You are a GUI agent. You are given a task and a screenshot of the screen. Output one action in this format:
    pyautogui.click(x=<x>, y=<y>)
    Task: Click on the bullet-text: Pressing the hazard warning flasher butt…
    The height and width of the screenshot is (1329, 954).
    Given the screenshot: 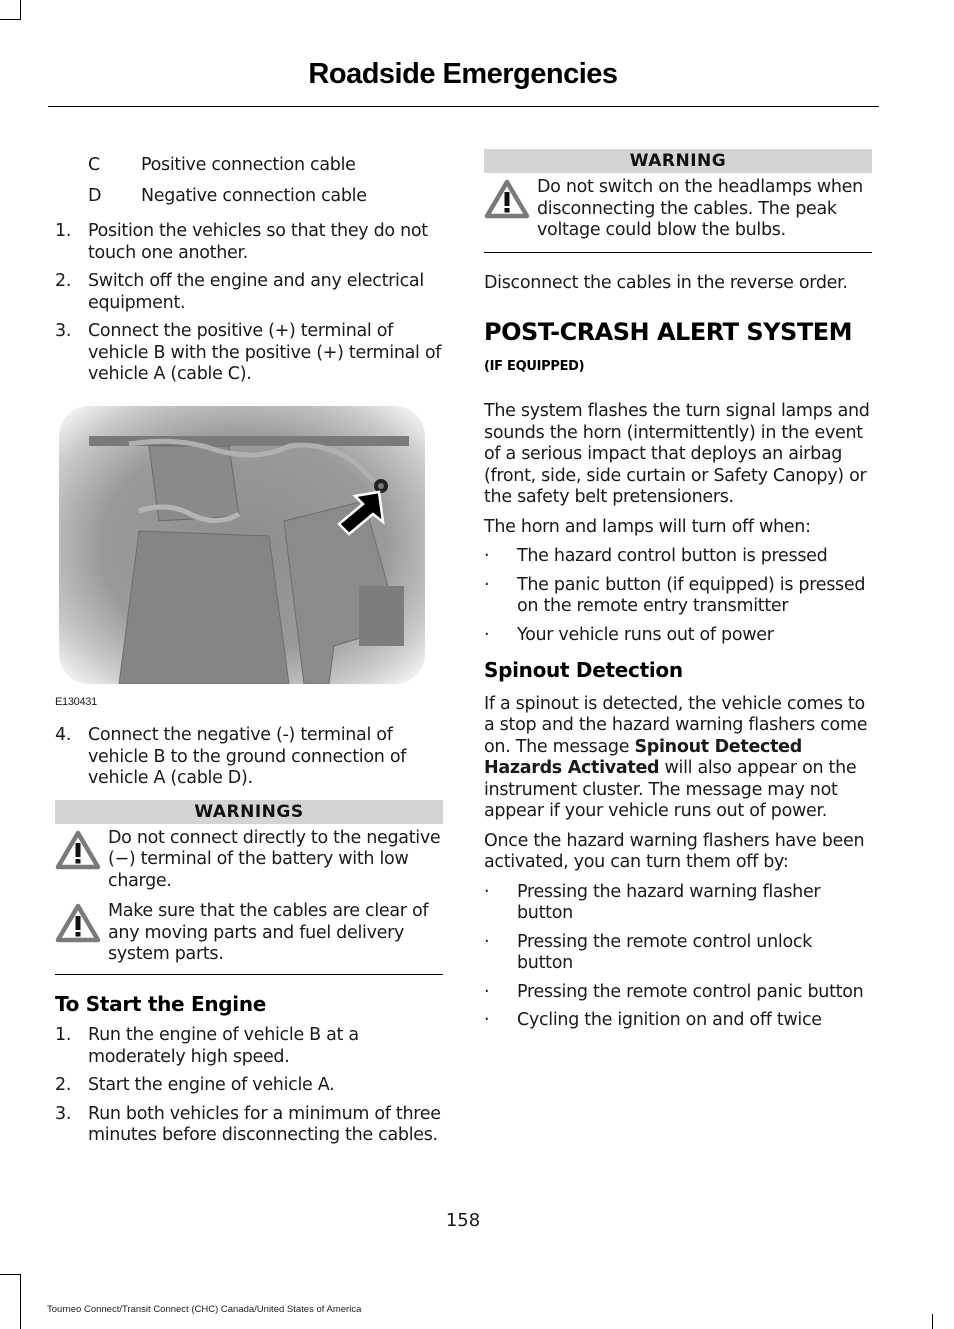 What is the action you would take?
    pyautogui.click(x=669, y=902)
    